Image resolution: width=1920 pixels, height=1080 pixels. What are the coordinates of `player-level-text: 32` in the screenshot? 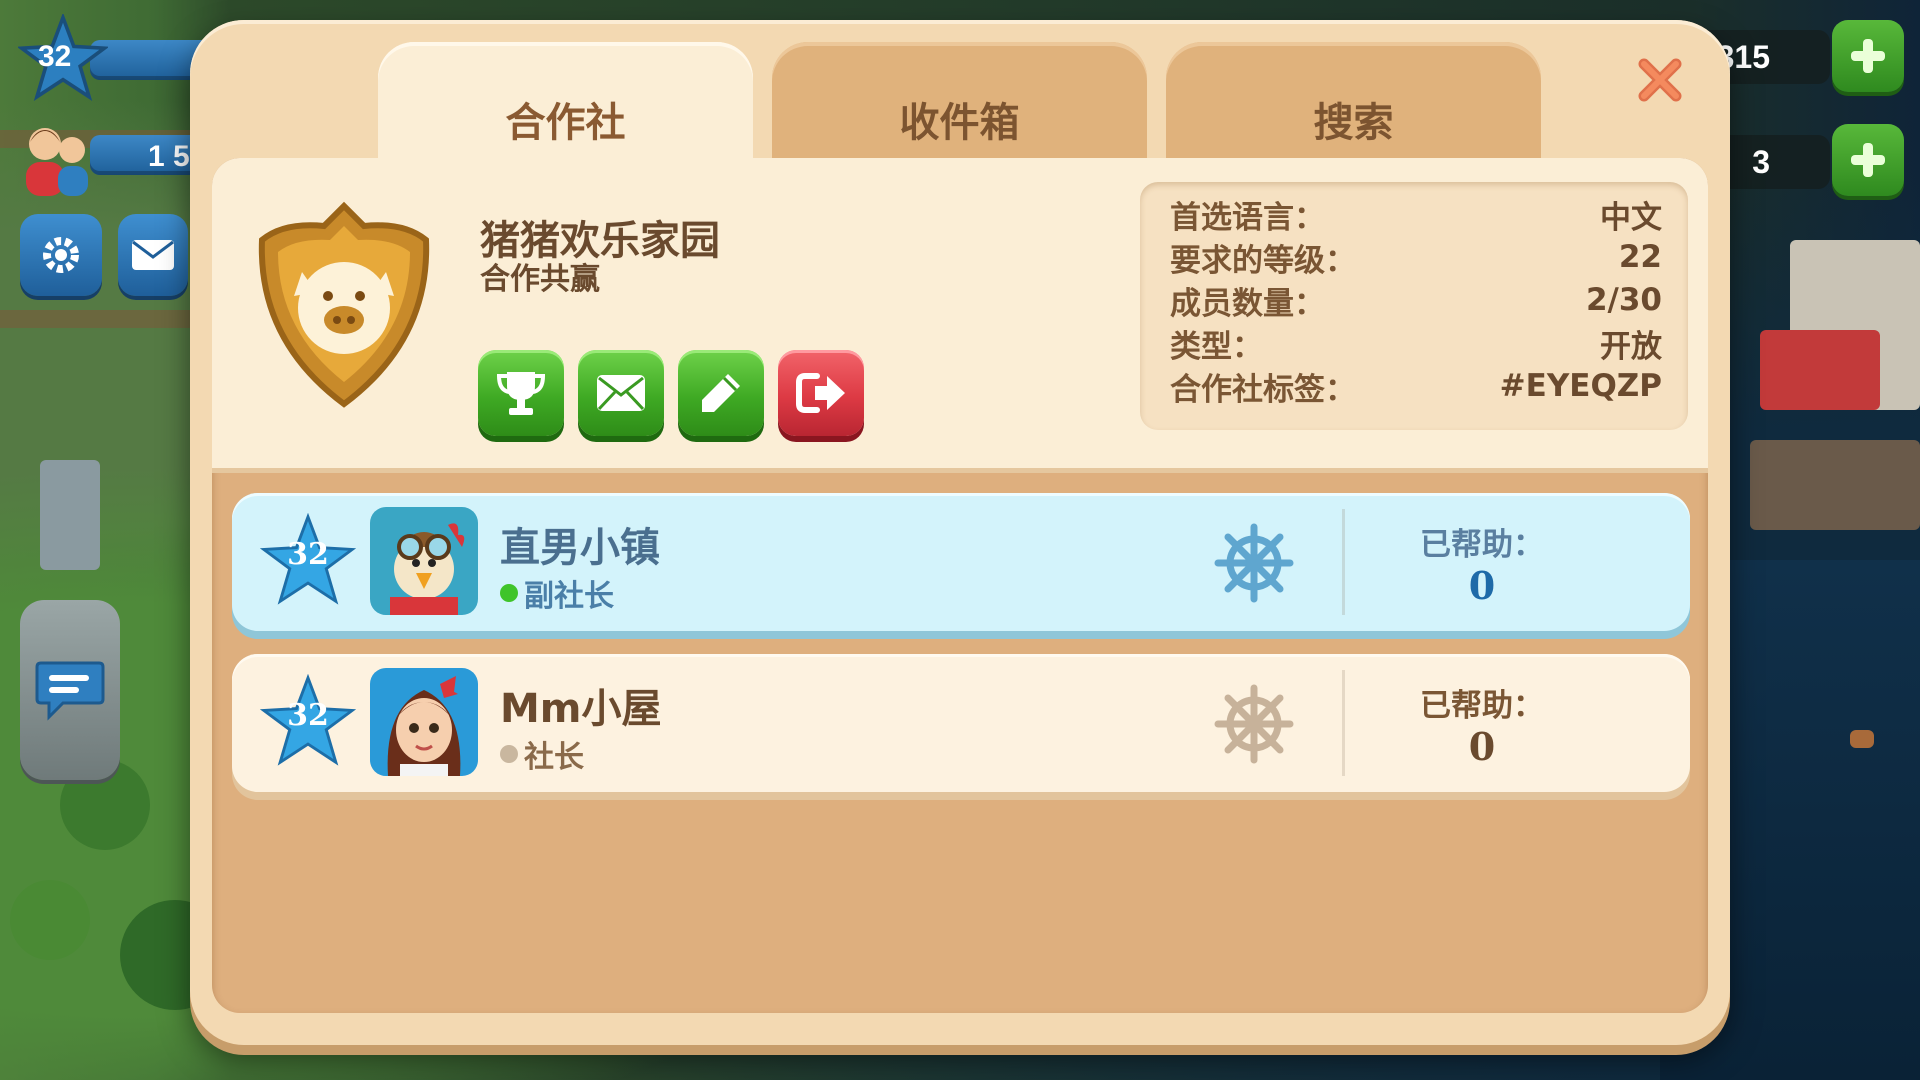 It's located at (55, 56).